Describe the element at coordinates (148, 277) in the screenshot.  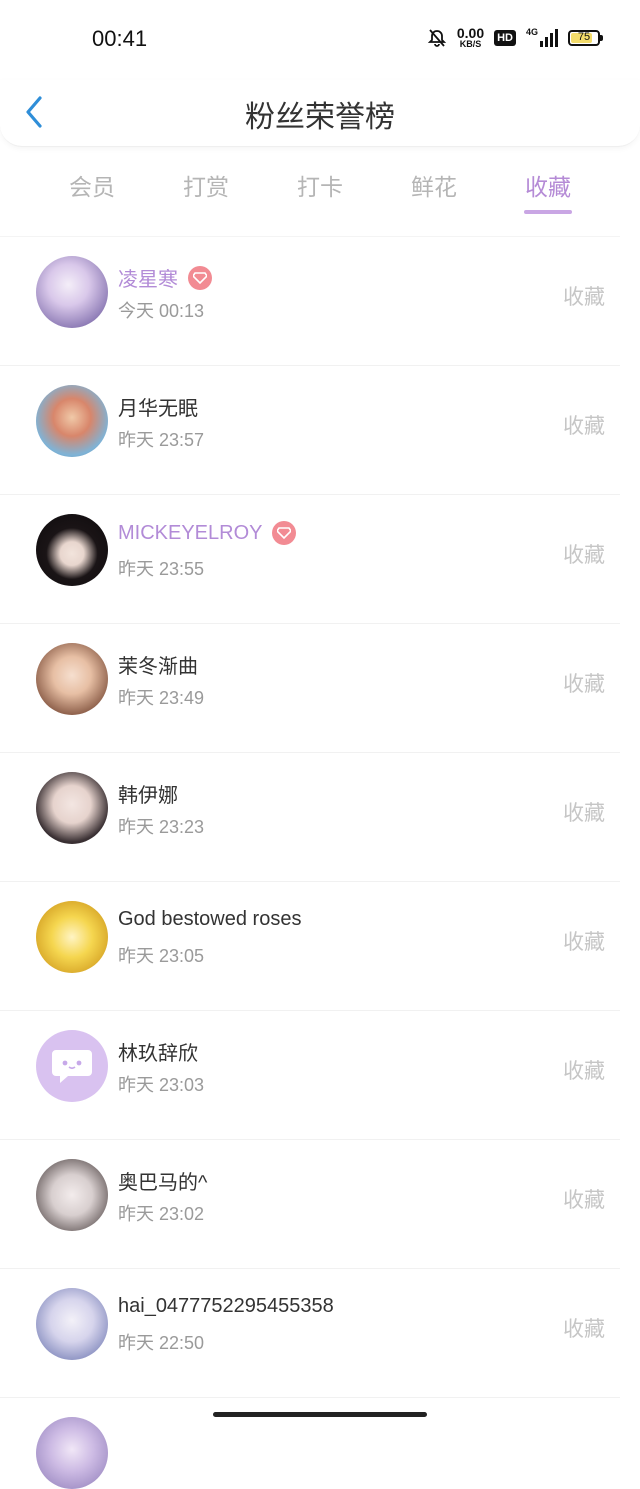
I see `fan-name: 凌星寒` at that location.